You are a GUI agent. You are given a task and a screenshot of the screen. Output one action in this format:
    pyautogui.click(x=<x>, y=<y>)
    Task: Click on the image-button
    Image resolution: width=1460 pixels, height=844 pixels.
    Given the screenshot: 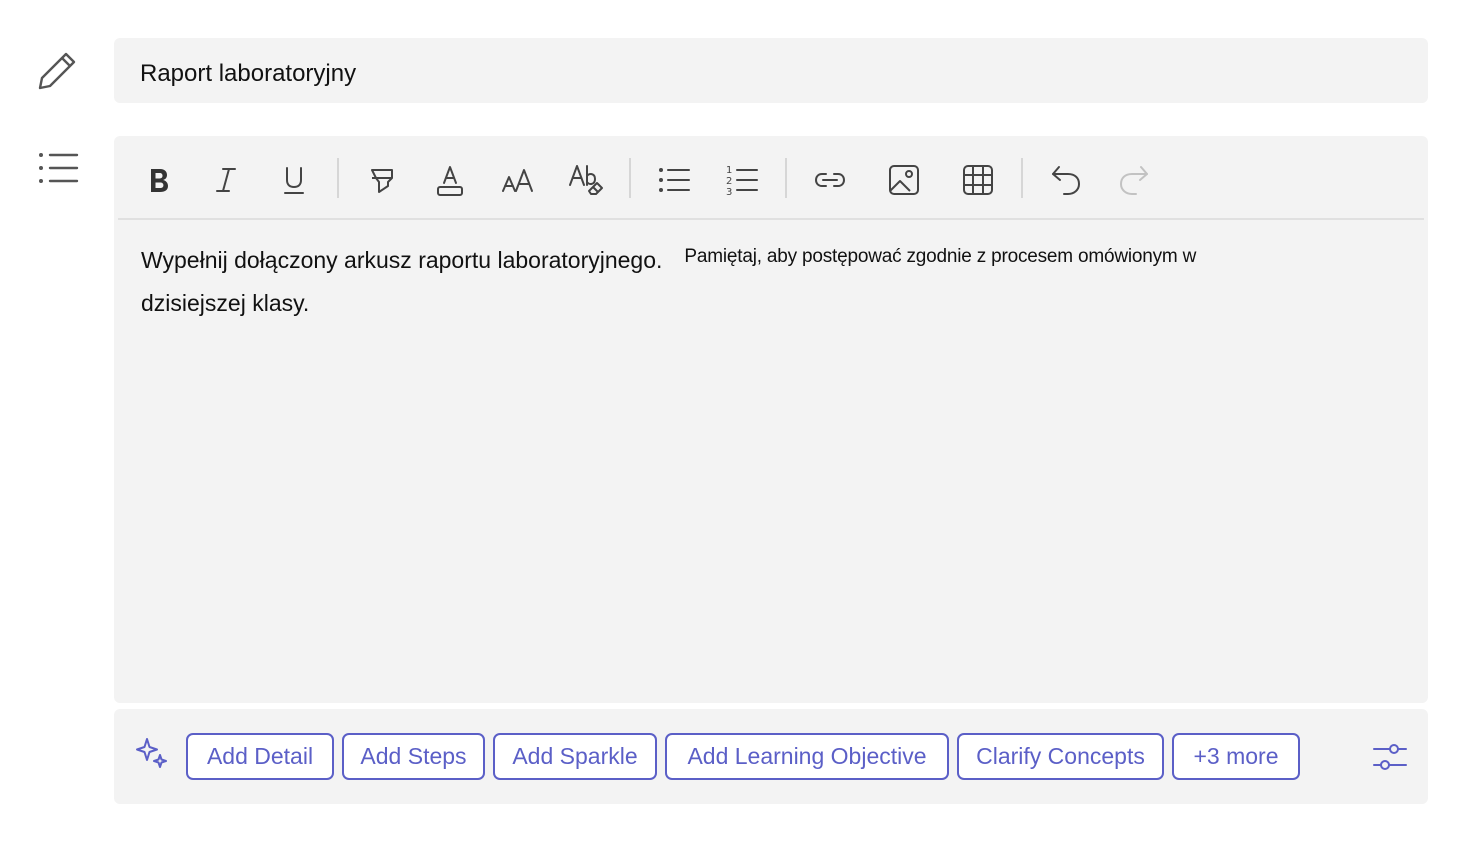 What is the action you would take?
    pyautogui.click(x=904, y=180)
    